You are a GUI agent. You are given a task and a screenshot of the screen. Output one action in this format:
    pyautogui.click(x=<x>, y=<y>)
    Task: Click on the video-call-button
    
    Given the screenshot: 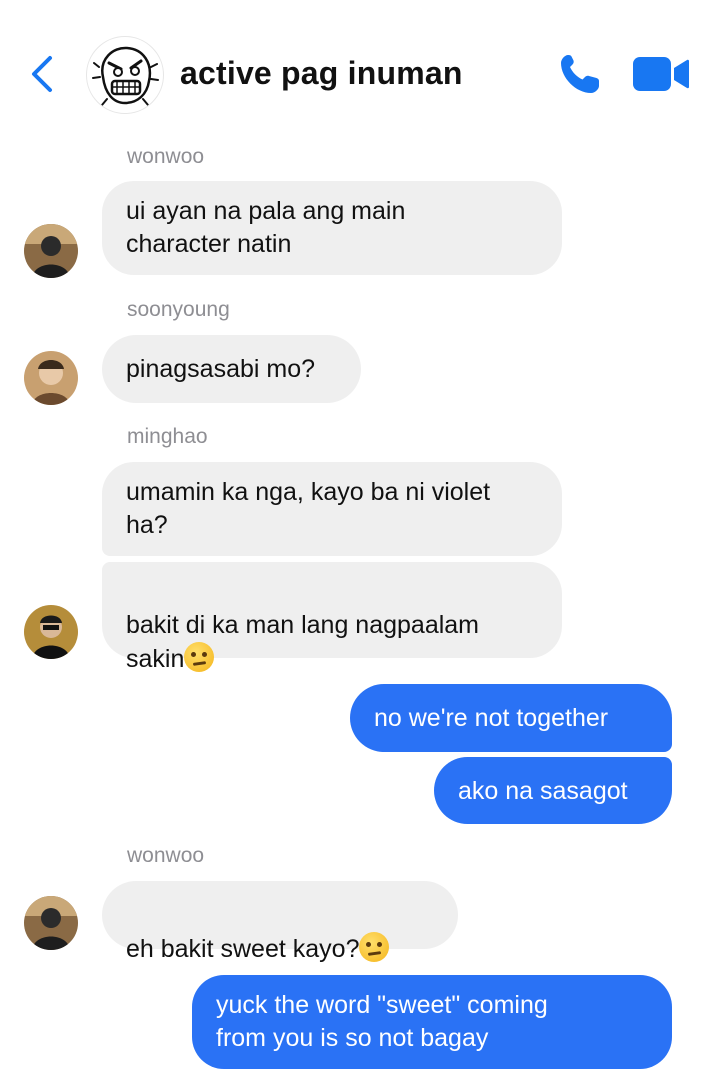 What is the action you would take?
    pyautogui.click(x=661, y=74)
    